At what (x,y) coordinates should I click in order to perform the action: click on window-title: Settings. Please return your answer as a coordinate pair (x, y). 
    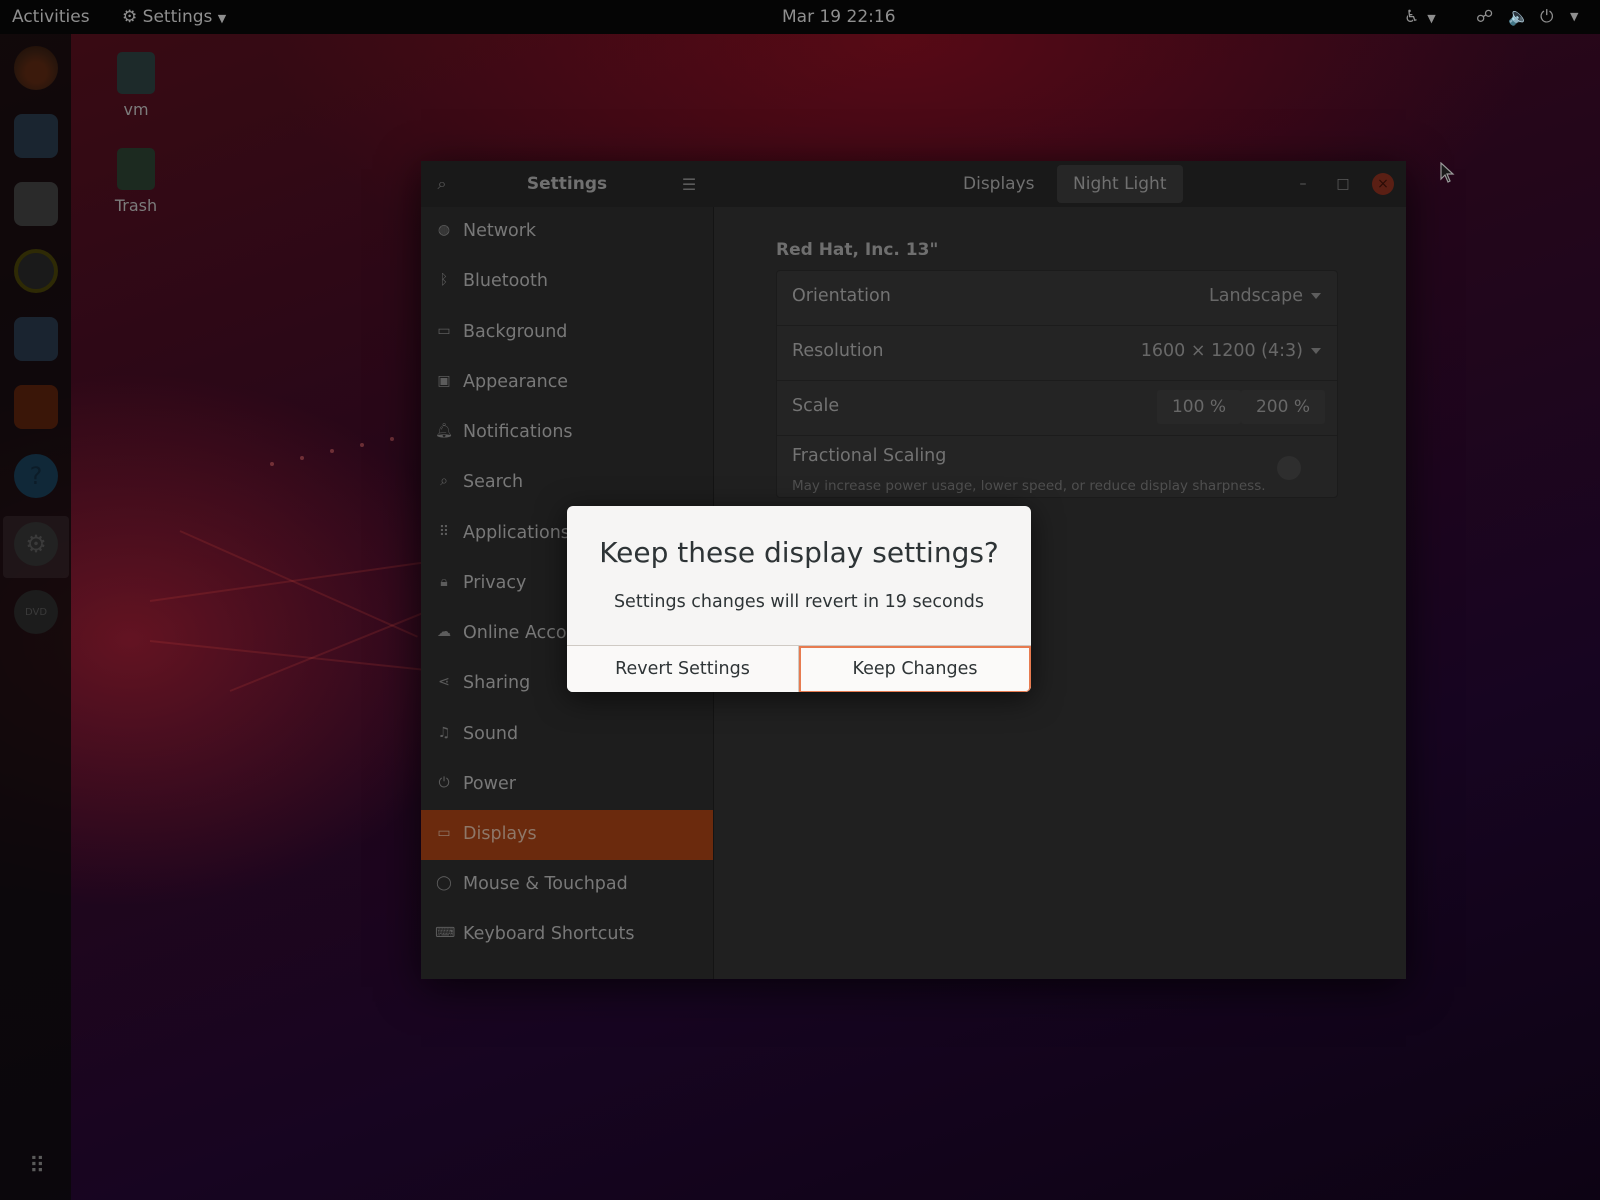
    Looking at the image, I should click on (567, 184).